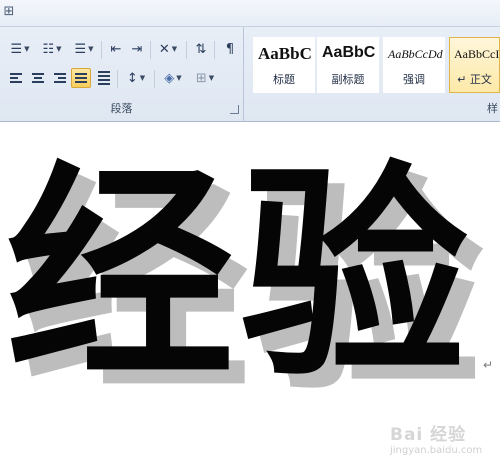  I want to click on style-sample-subtitle: AaBbC, so click(349, 52).